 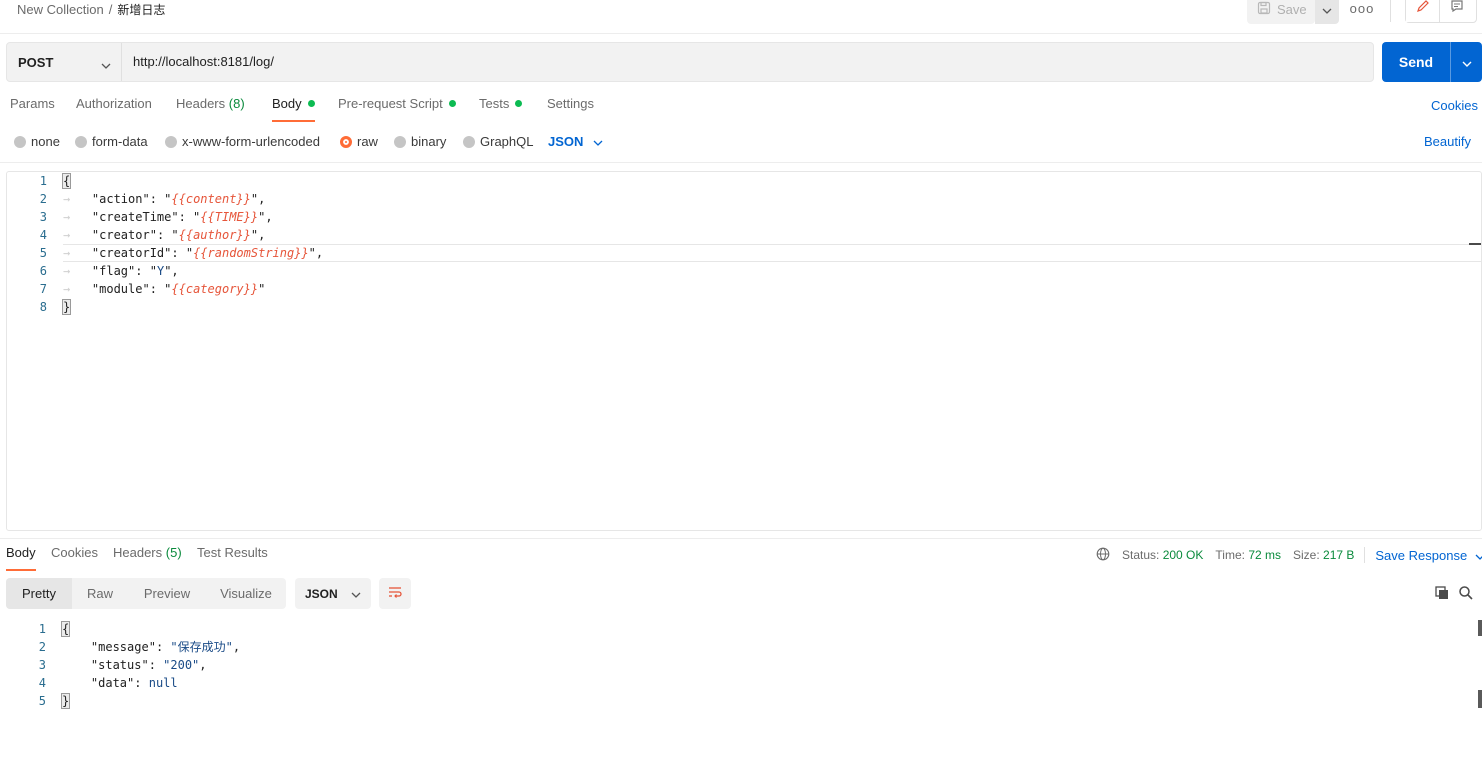 What do you see at coordinates (570, 103) in the screenshot?
I see `tab-label: Settings` at bounding box center [570, 103].